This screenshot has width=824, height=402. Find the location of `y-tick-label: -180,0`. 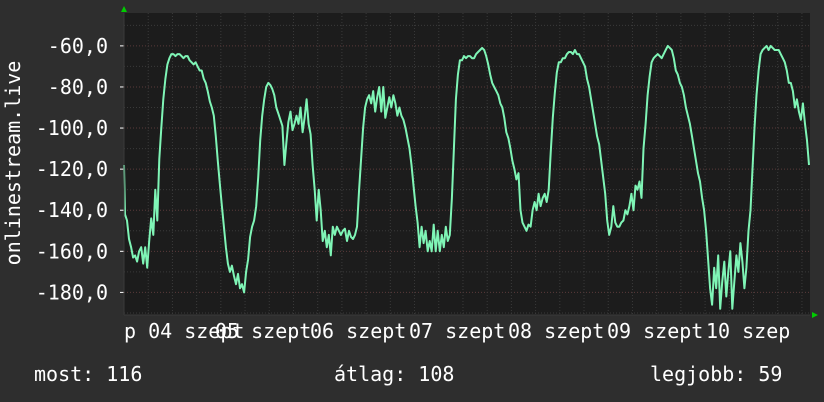

y-tick-label: -180,0 is located at coordinates (72, 292).